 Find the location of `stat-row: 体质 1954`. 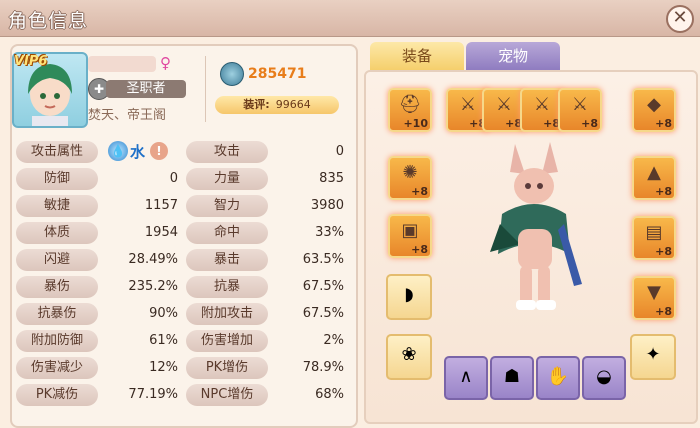

stat-row: 体质 1954 is located at coordinates (99, 233).